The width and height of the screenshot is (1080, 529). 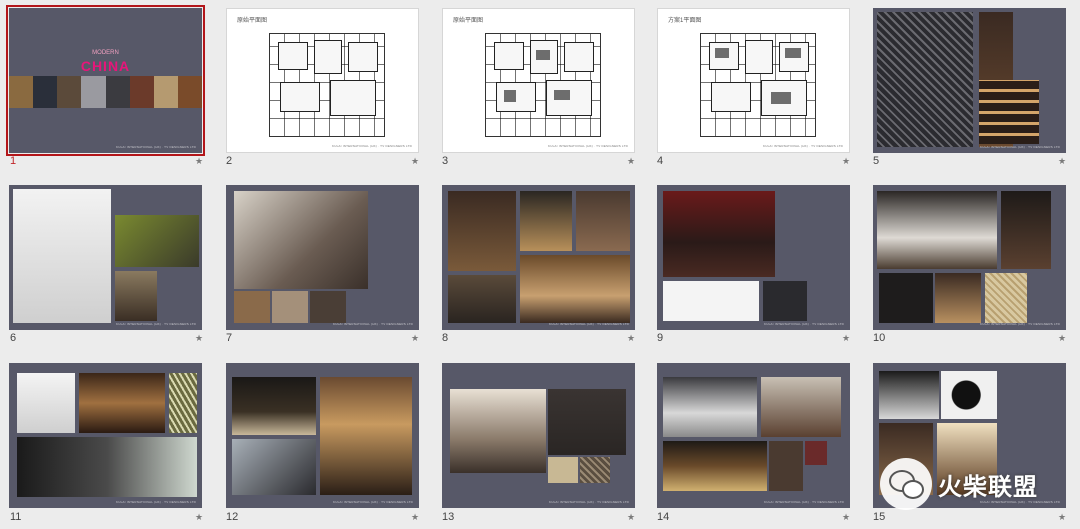 What do you see at coordinates (959, 484) in the screenshot?
I see `watermark: 火柴联盟` at bounding box center [959, 484].